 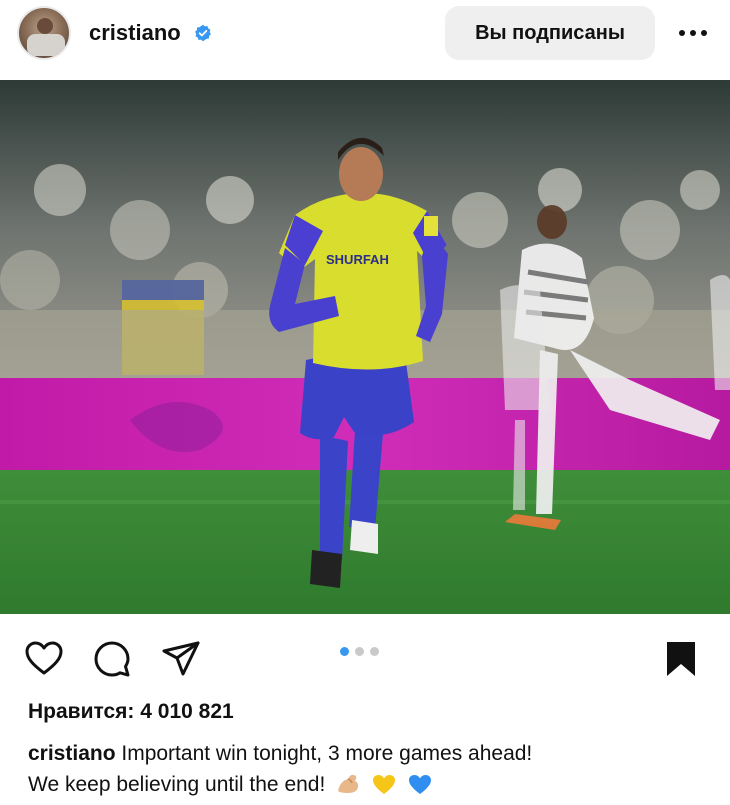 I want to click on like-button, so click(x=44, y=659).